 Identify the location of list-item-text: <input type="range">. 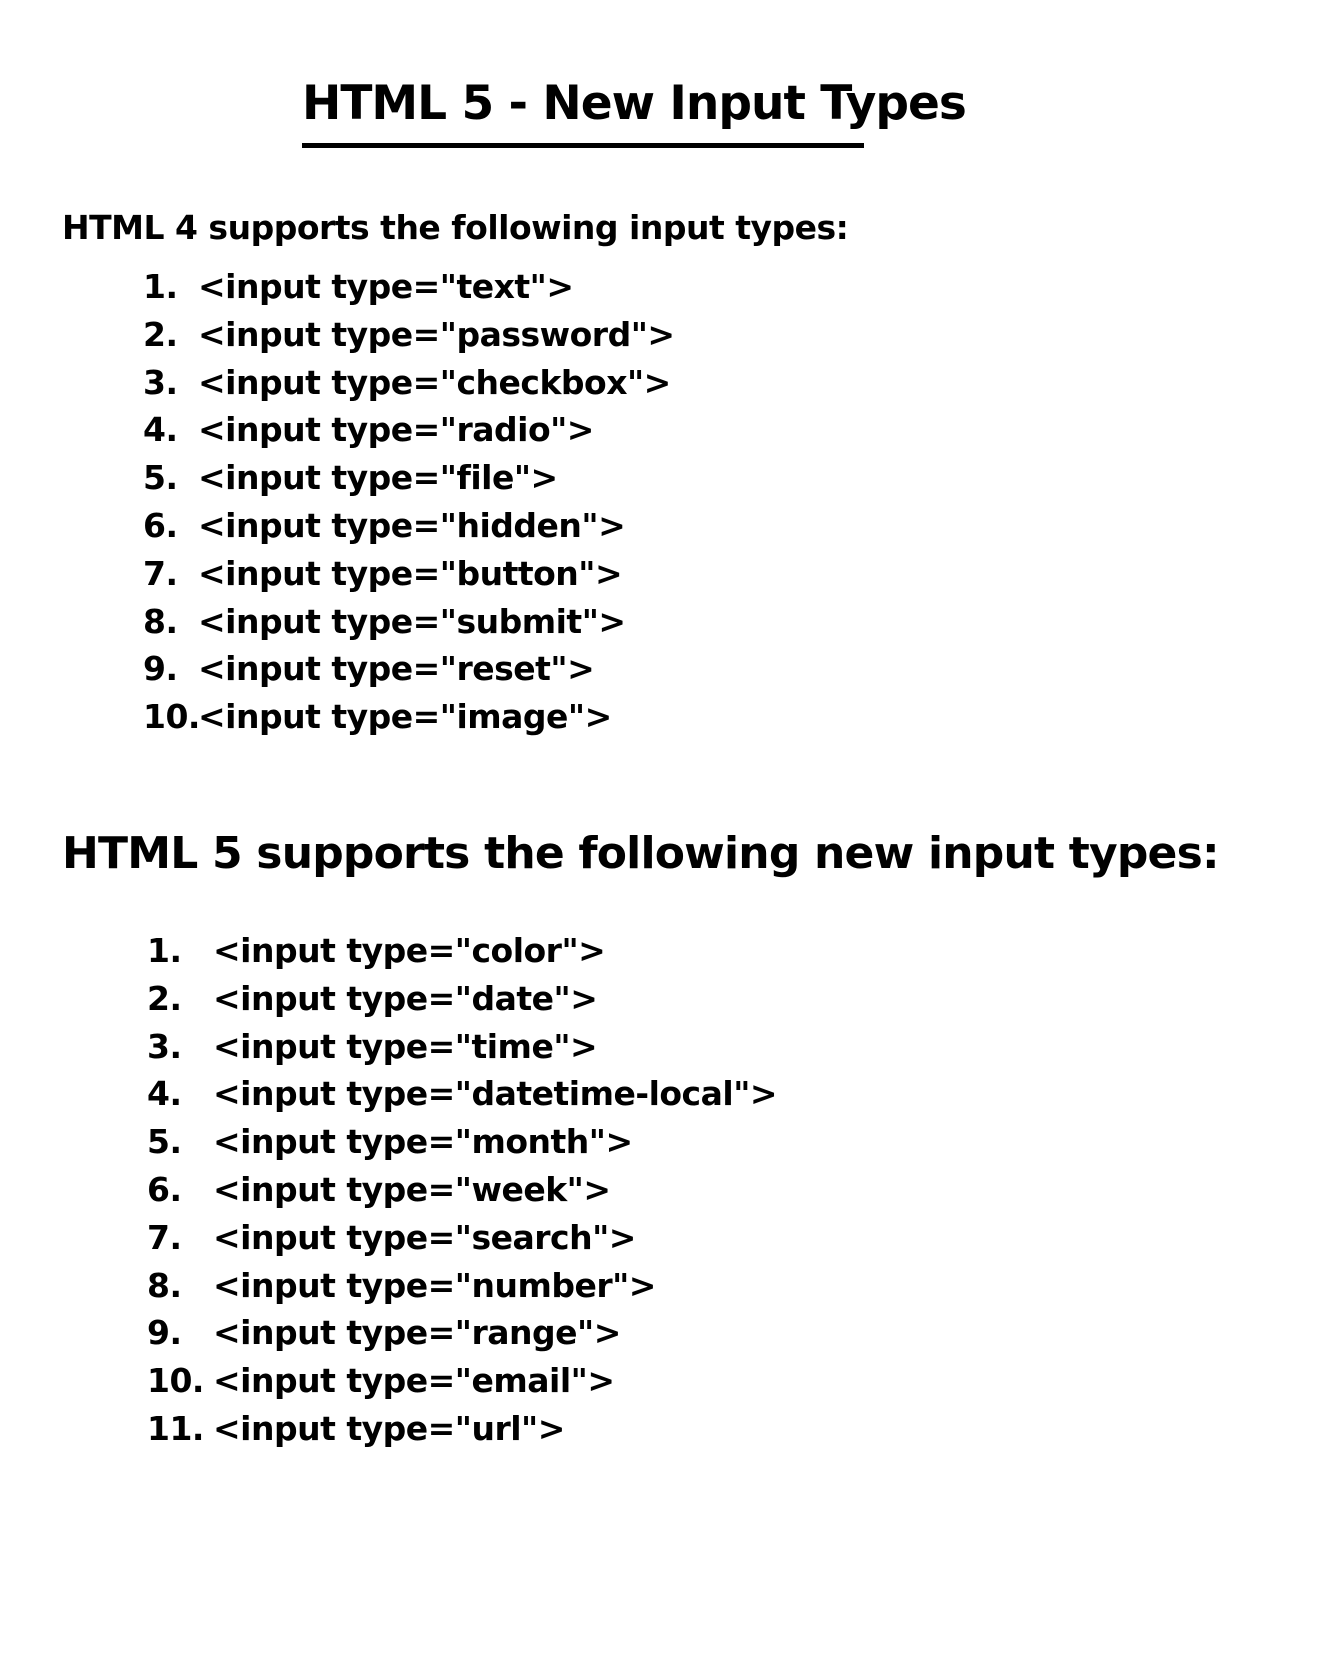
(417, 1333).